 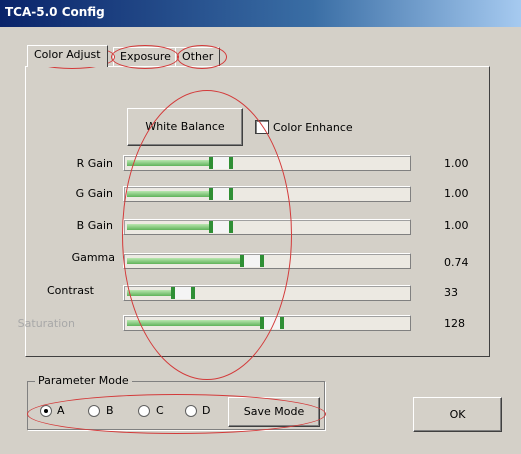 I want to click on saturation-slider, so click(x=267, y=323).